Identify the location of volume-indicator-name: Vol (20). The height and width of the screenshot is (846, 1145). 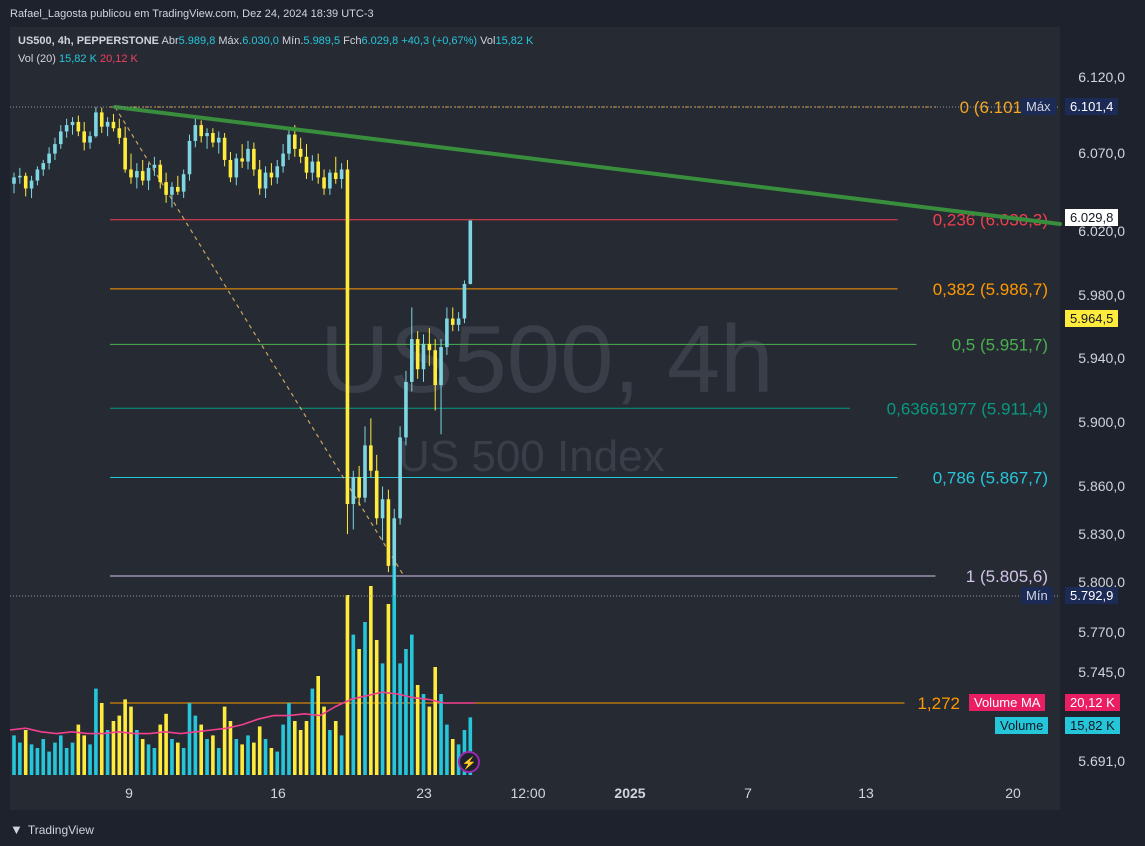
(37, 59).